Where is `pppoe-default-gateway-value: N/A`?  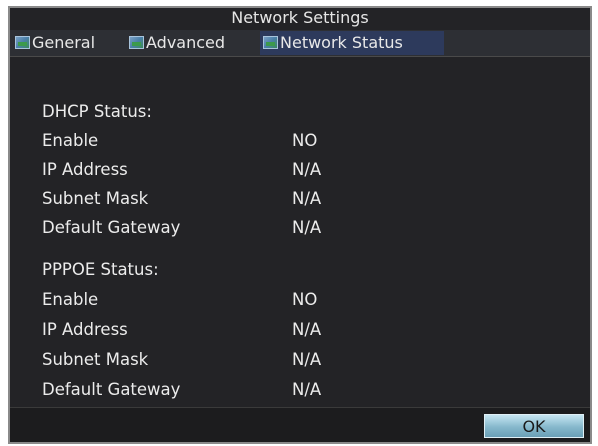 pppoe-default-gateway-value: N/A is located at coordinates (307, 389).